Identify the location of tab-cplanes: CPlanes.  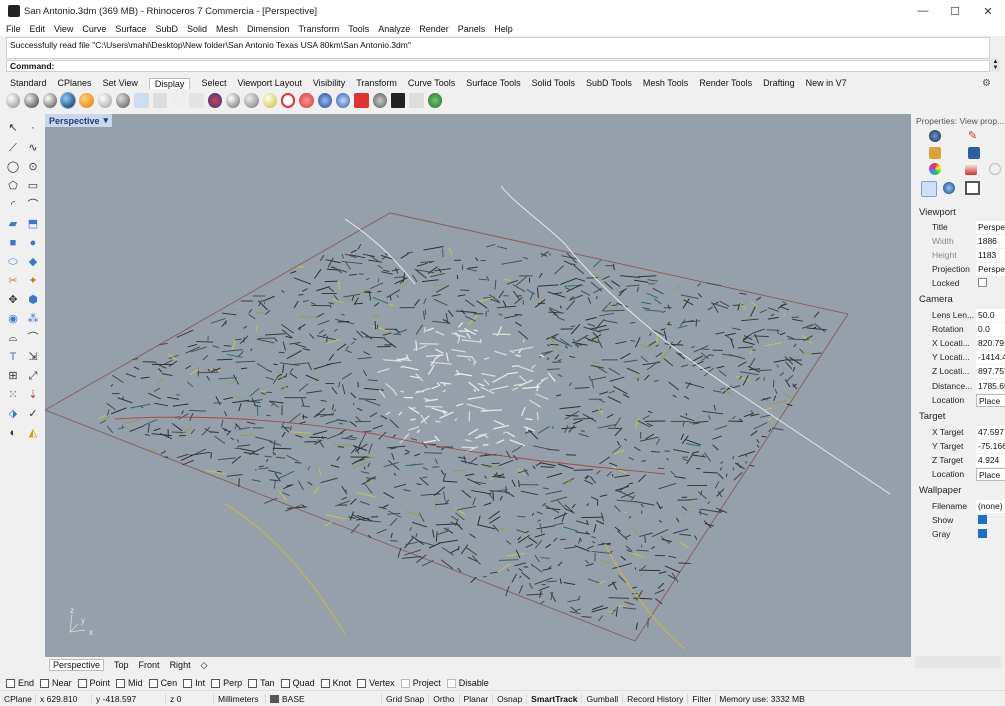
(75, 83).